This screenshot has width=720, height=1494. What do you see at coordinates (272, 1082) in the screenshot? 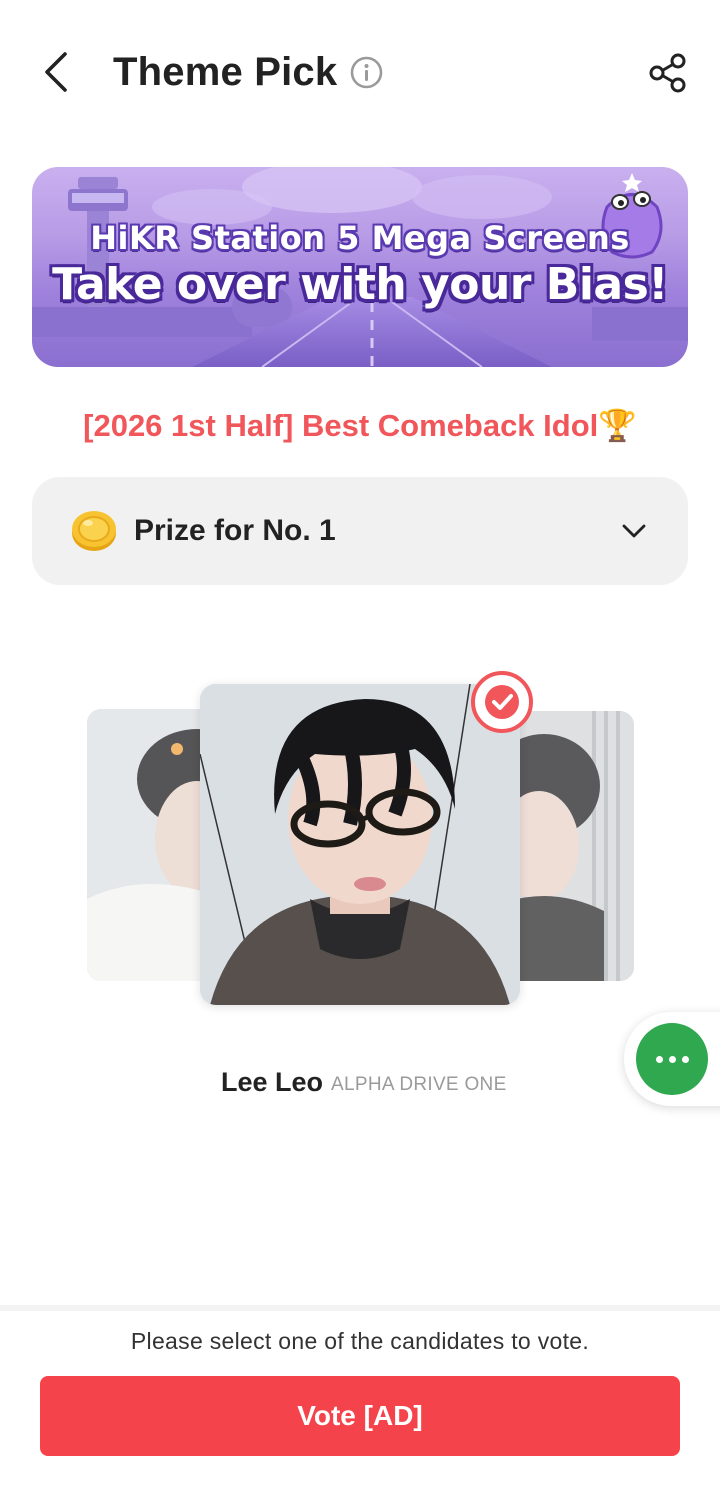
I see `candidate-name: Lee Leo` at bounding box center [272, 1082].